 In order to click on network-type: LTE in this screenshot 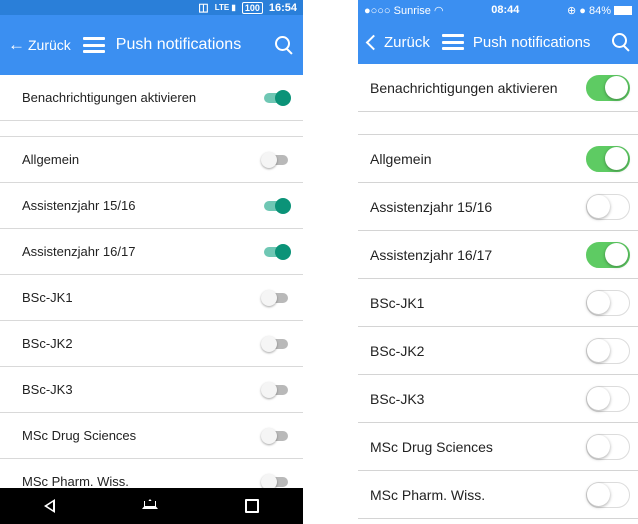, I will do `click(222, 7)`.